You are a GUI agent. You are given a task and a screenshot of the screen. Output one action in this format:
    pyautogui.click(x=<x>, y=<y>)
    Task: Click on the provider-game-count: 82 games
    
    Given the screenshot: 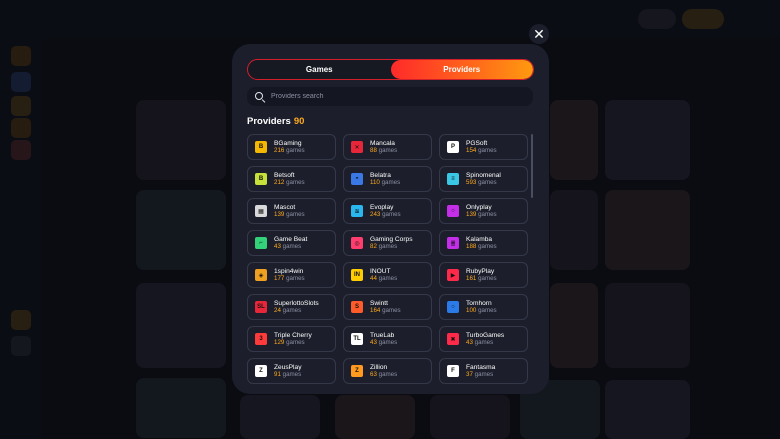 What is the action you would take?
    pyautogui.click(x=391, y=246)
    